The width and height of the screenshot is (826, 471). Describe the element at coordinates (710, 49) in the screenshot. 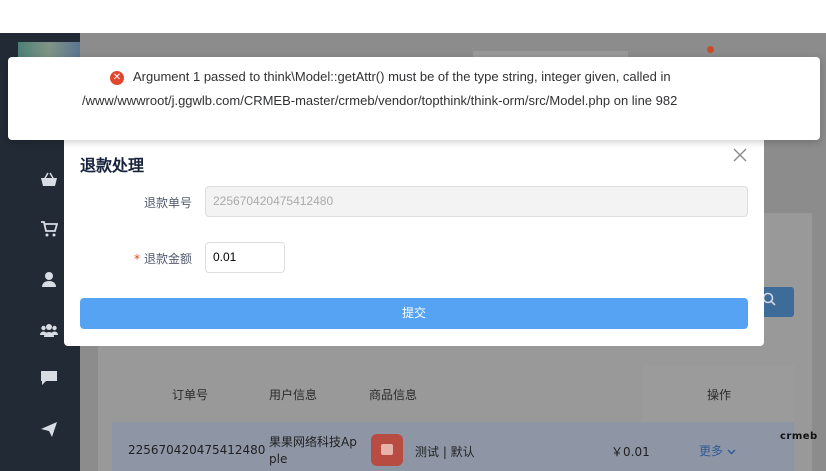

I see `notification-dot` at that location.